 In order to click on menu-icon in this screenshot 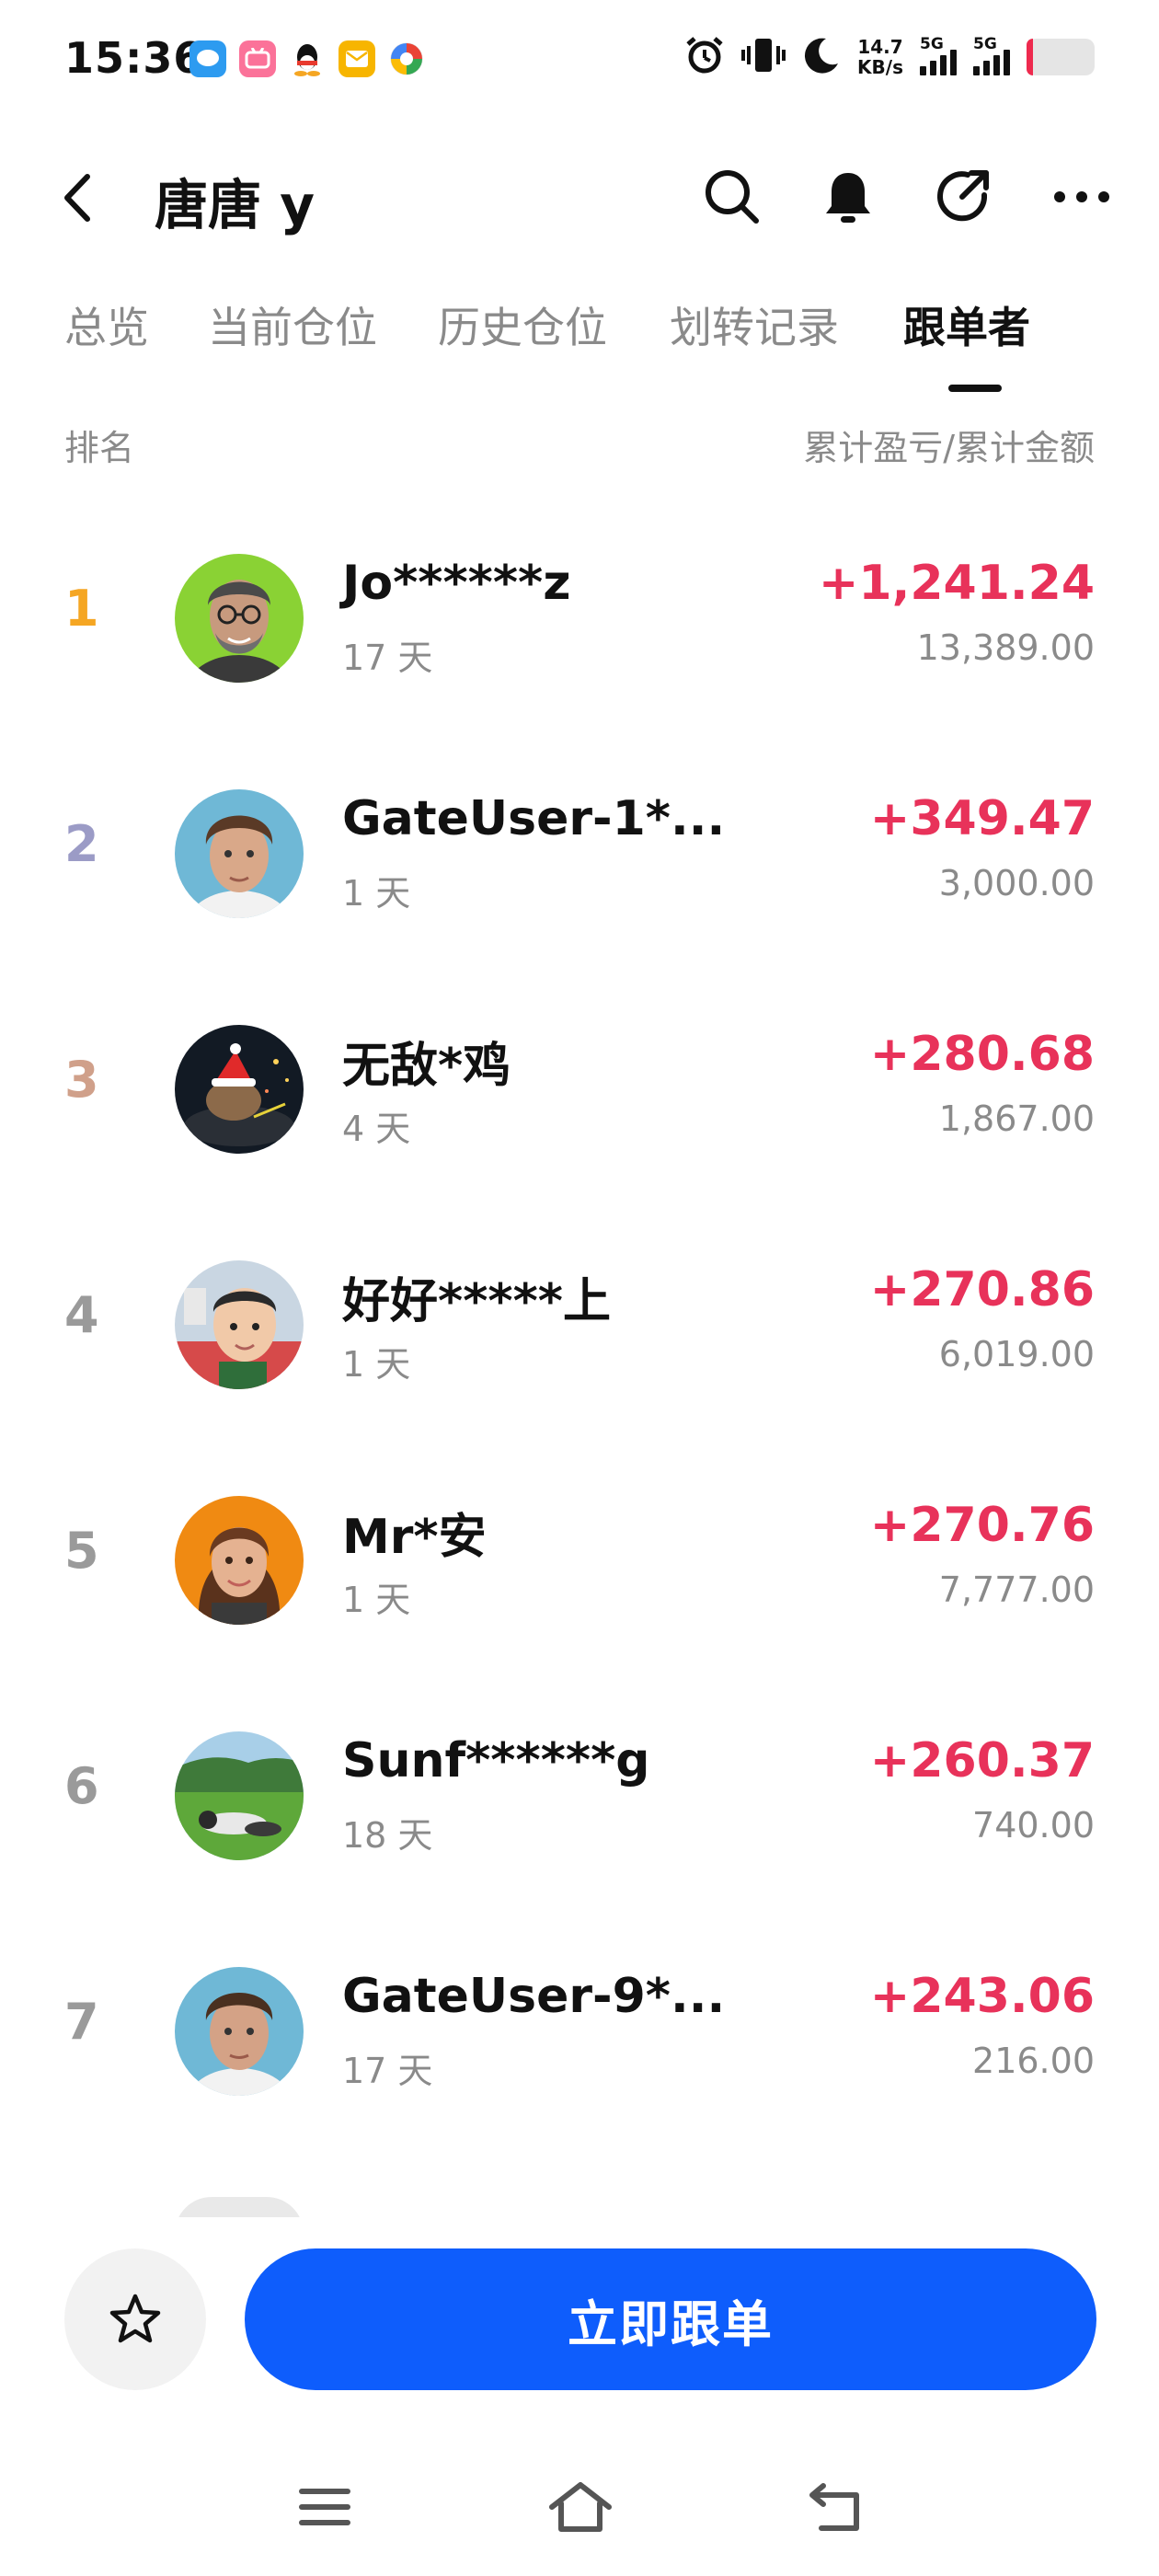, I will do `click(324, 2507)`.